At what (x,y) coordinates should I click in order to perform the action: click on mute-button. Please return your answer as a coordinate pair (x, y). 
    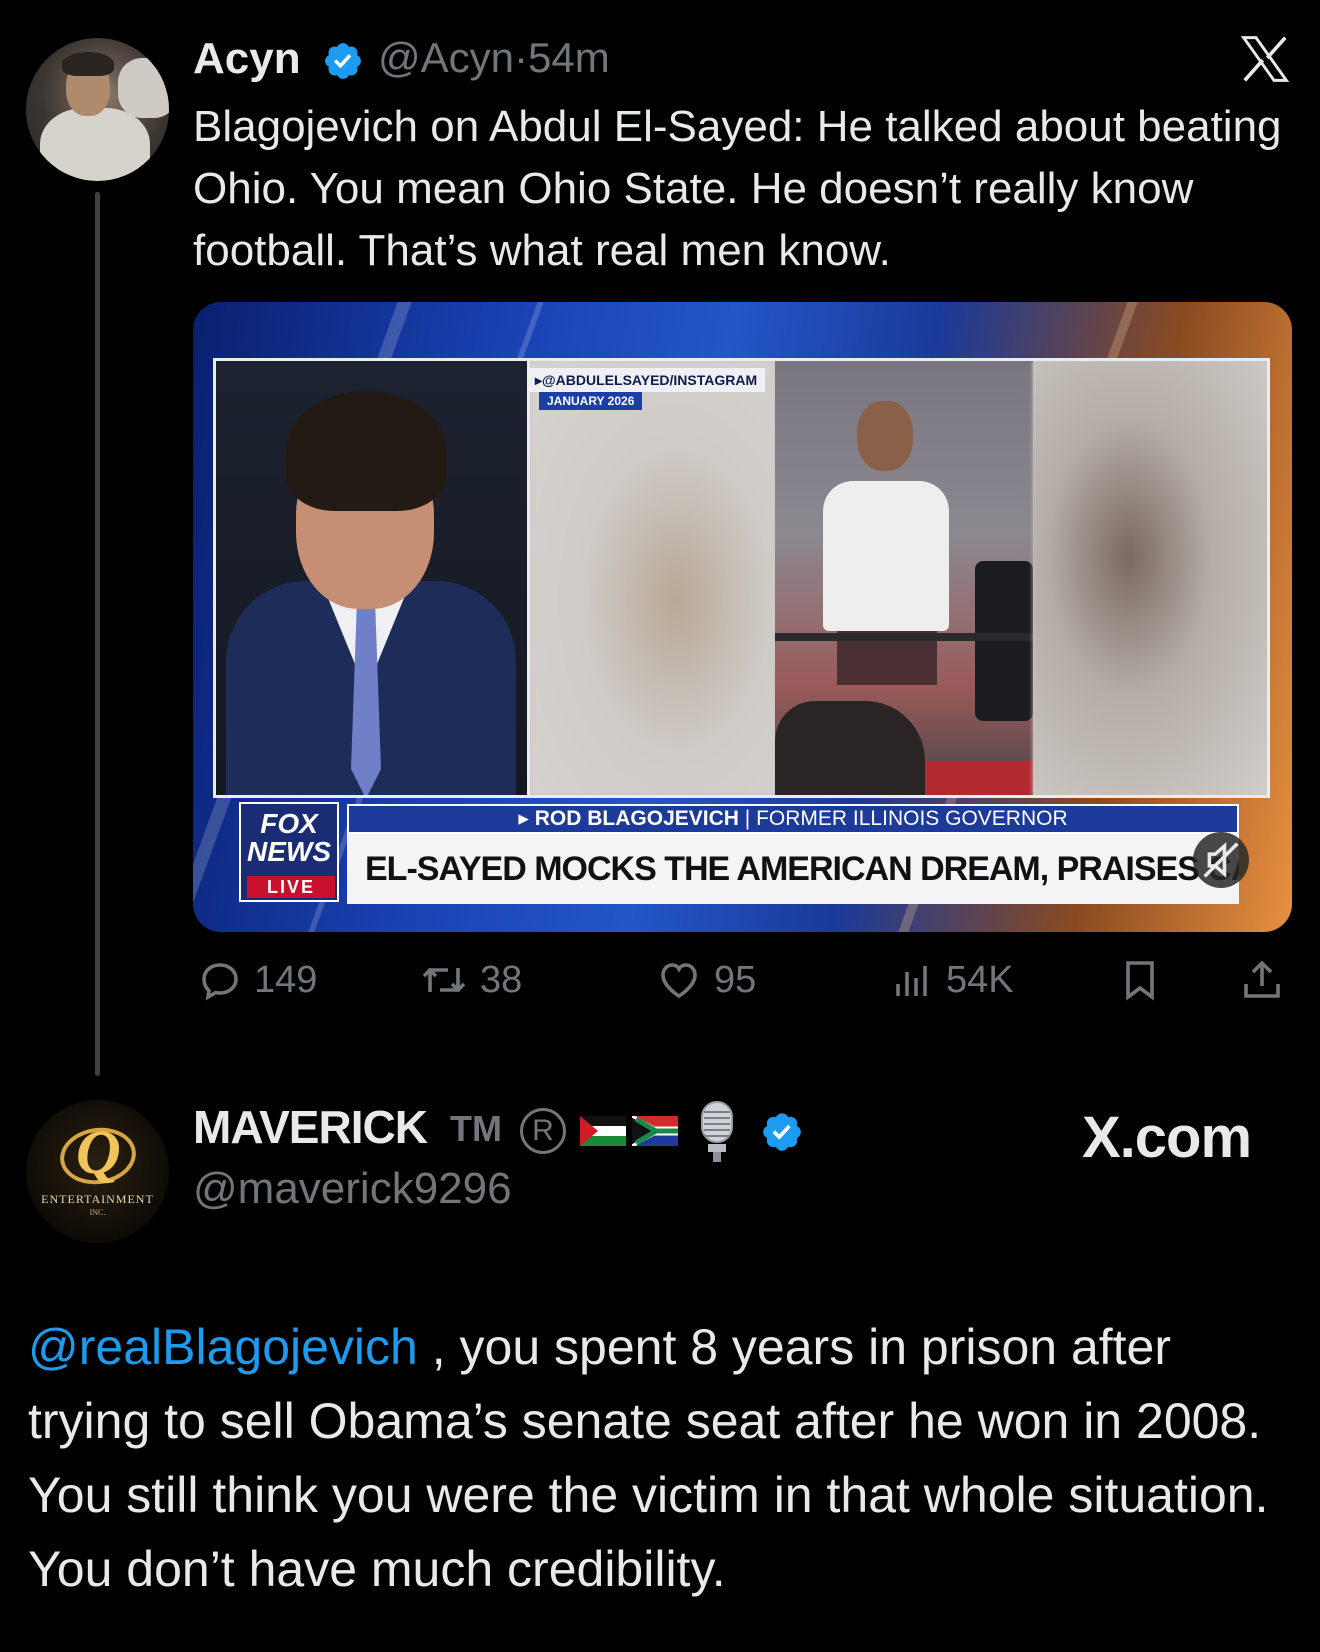
    Looking at the image, I should click on (1221, 860).